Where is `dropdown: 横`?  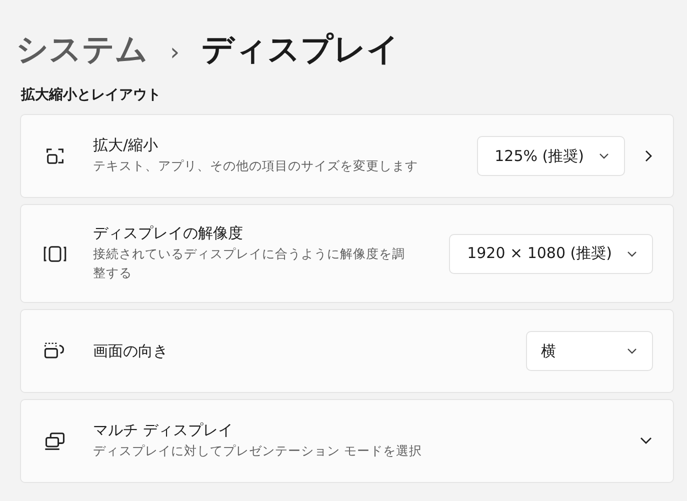
dropdown: 横 is located at coordinates (589, 351).